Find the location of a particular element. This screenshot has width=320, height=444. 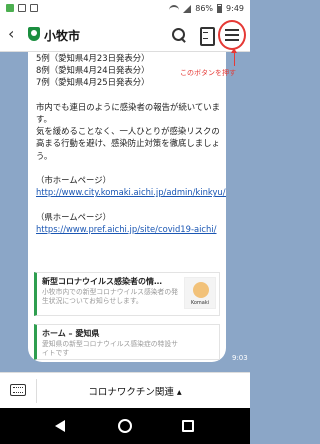

pref-label: （県ホームページ） is located at coordinates (73, 216).